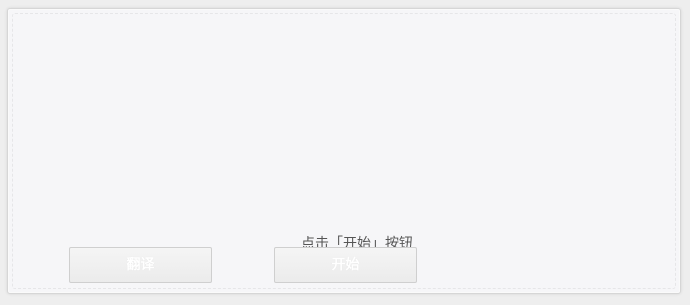 Image resolution: width=690 pixels, height=305 pixels. Describe the element at coordinates (345, 265) in the screenshot. I see `start-button: 开始` at that location.